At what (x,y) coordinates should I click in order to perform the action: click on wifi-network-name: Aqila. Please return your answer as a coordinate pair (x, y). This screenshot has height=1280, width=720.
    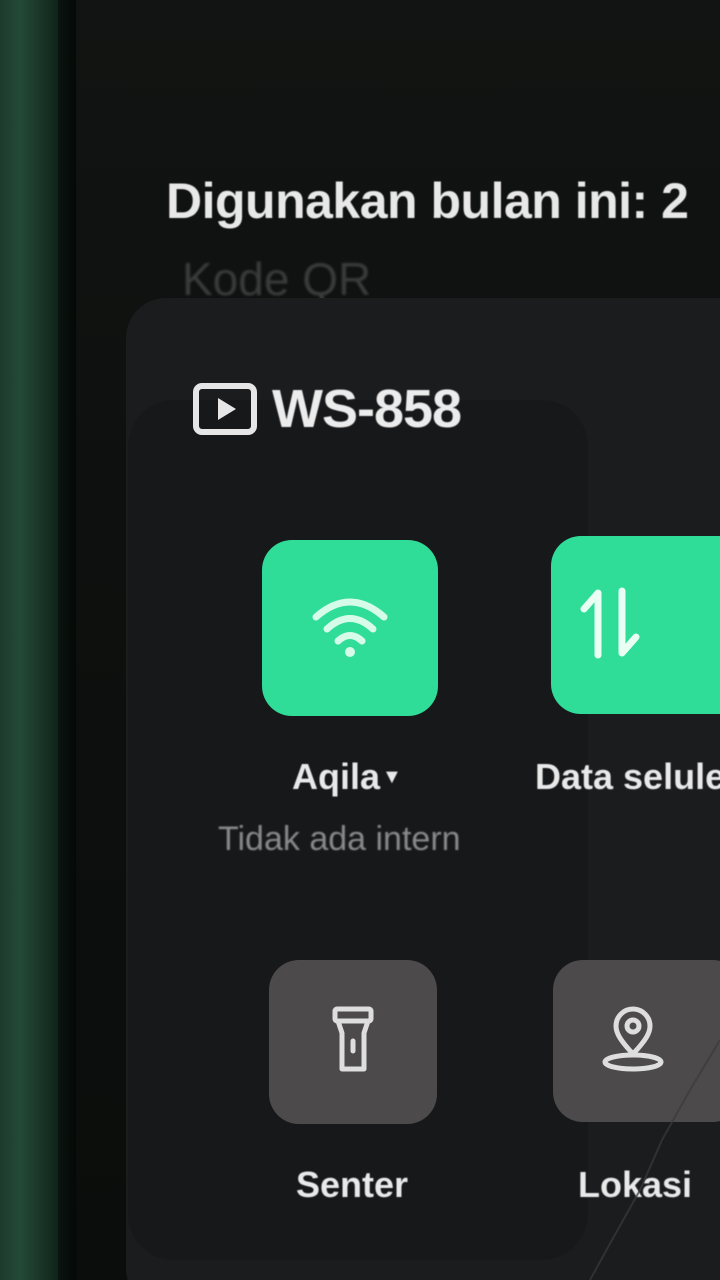
    Looking at the image, I should click on (336, 776).